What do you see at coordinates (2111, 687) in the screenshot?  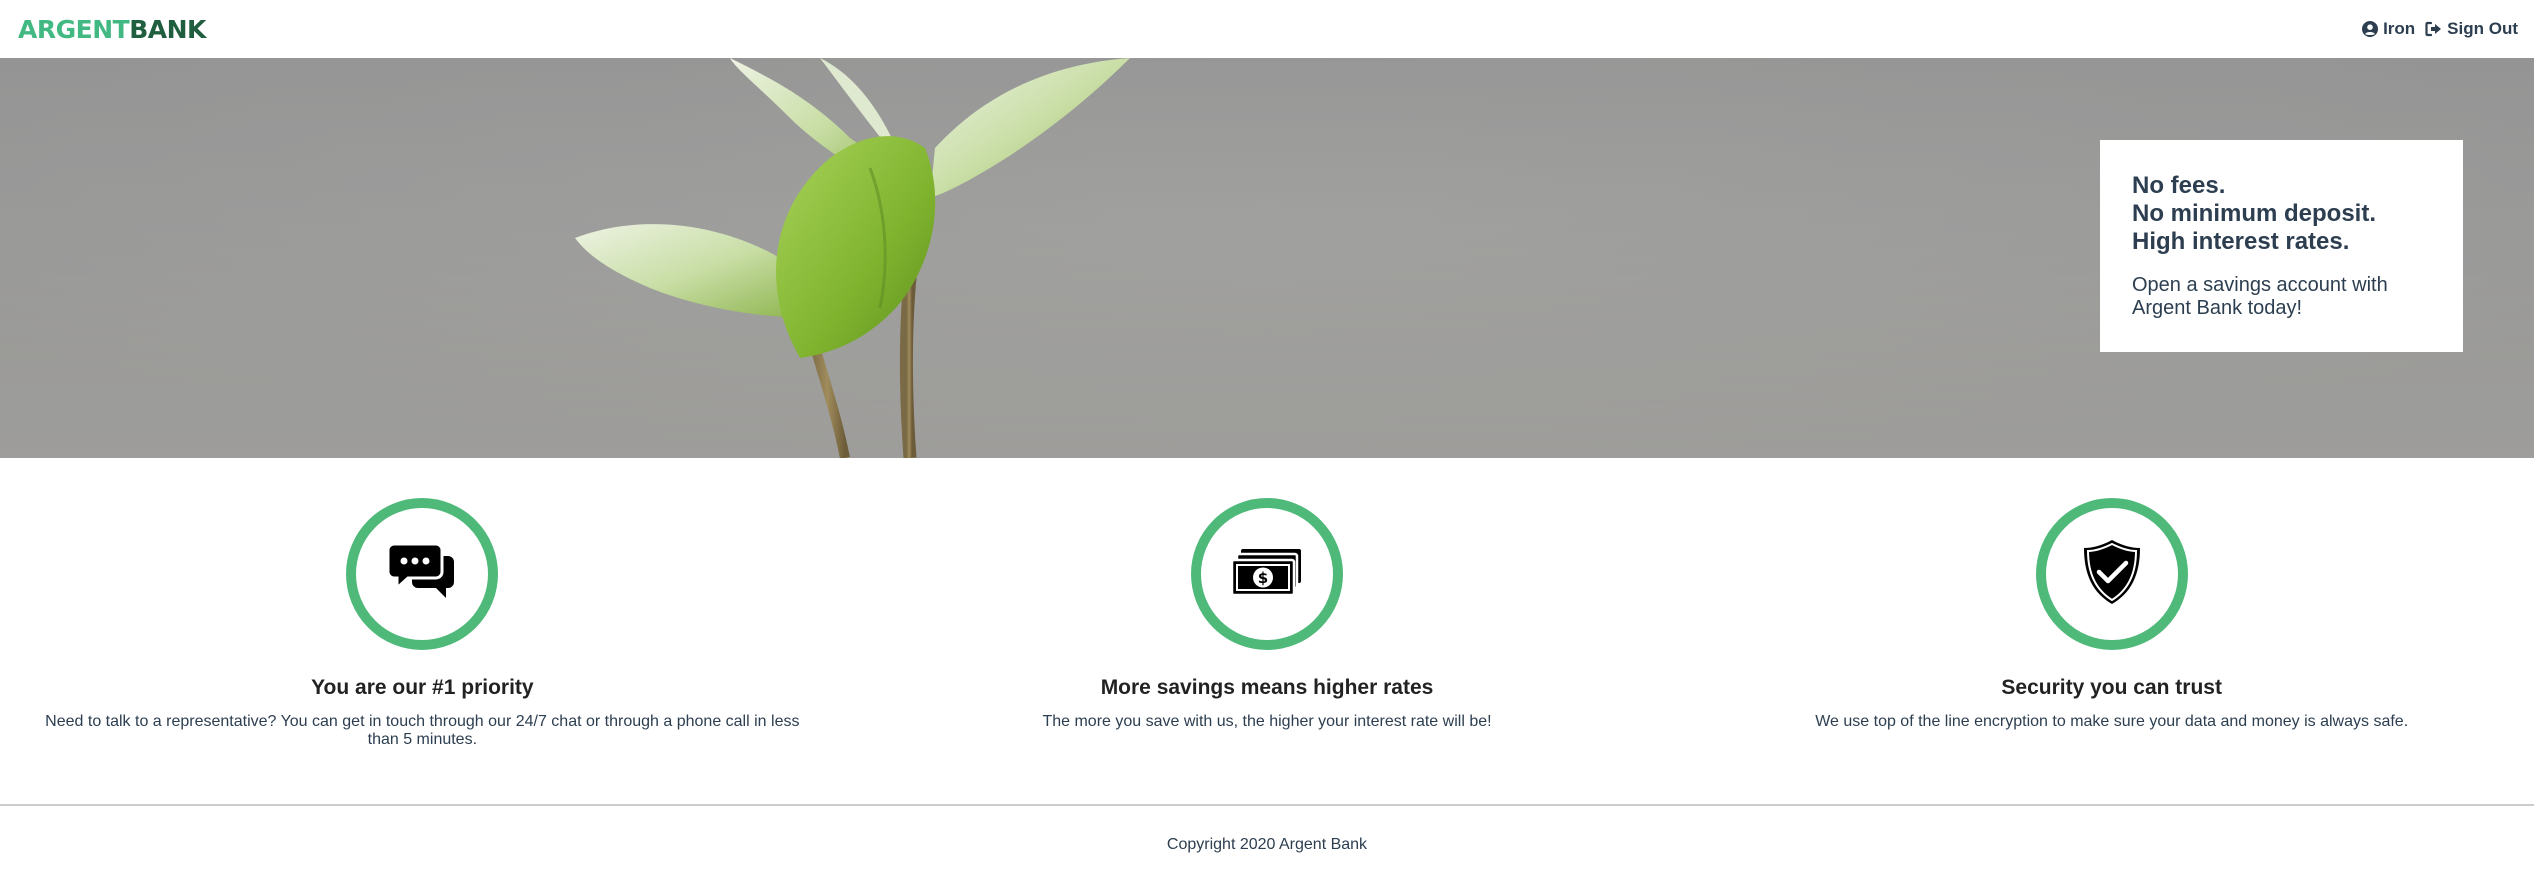 I see `feature-title-security: Security you can trust` at bounding box center [2111, 687].